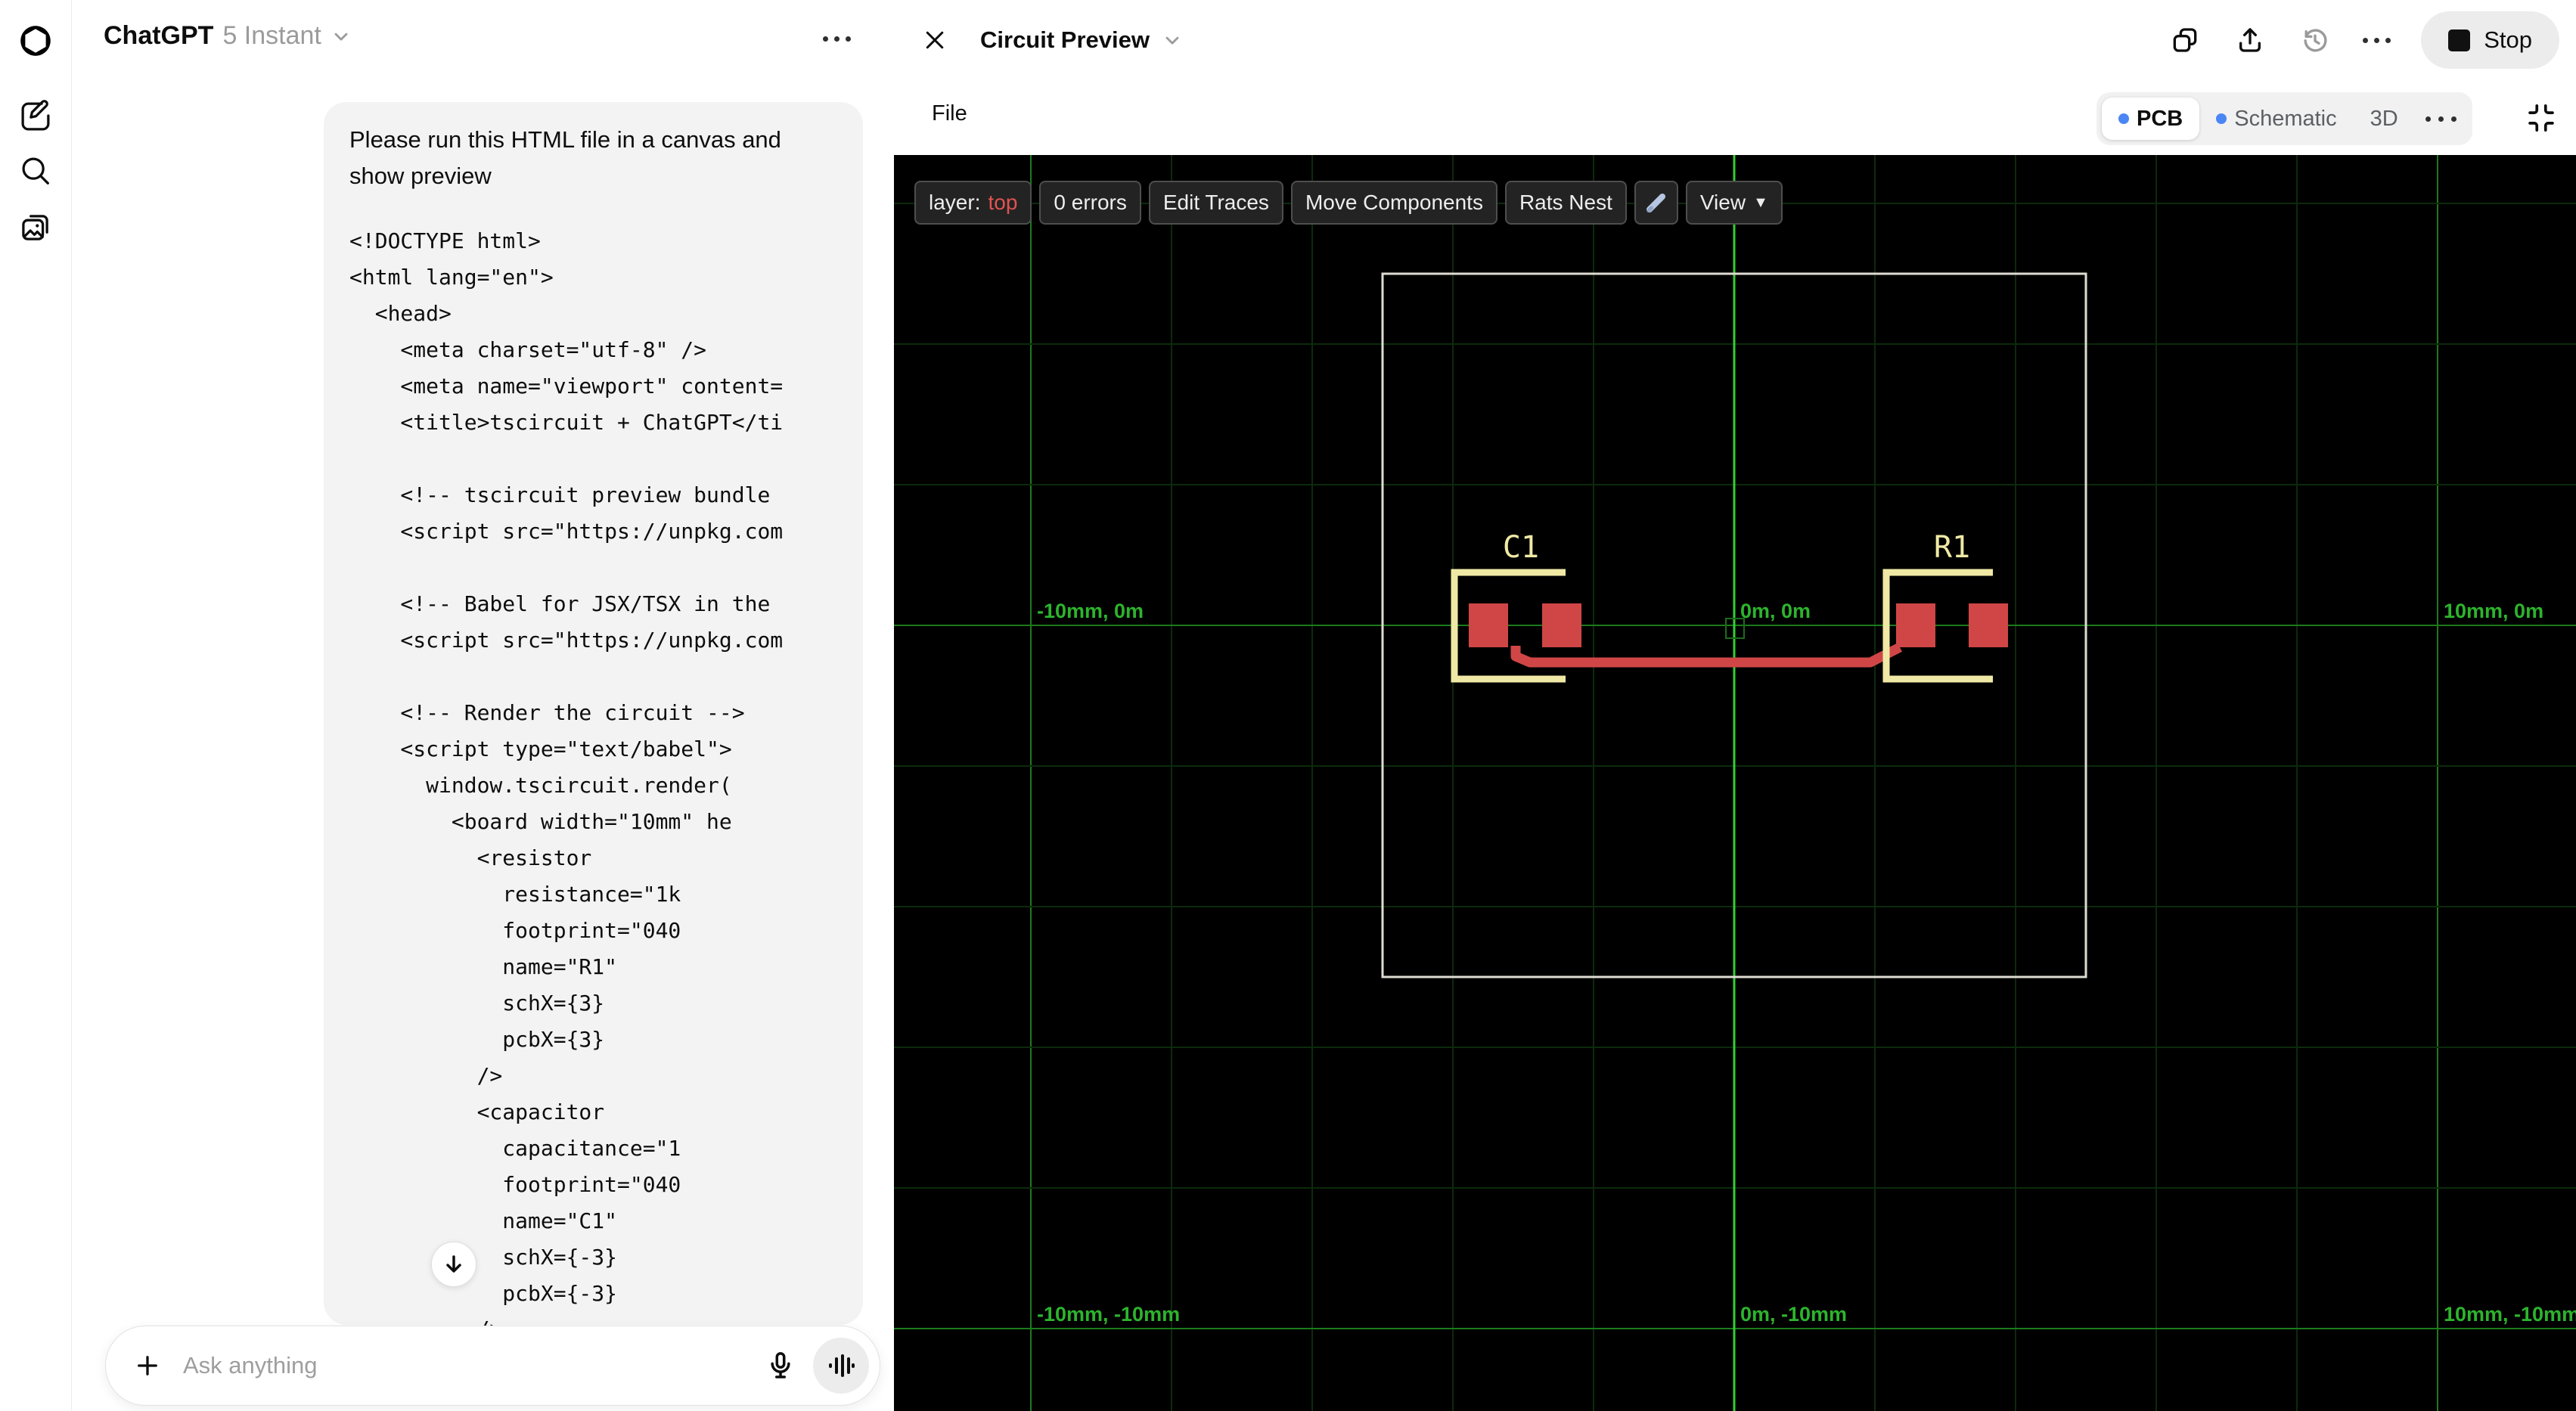 The height and width of the screenshot is (1411, 2576). I want to click on stop-square-icon, so click(2459, 40).